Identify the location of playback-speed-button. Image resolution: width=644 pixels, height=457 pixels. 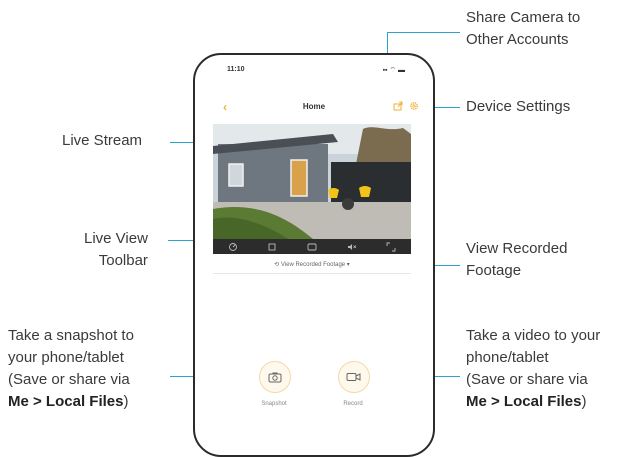
(233, 247).